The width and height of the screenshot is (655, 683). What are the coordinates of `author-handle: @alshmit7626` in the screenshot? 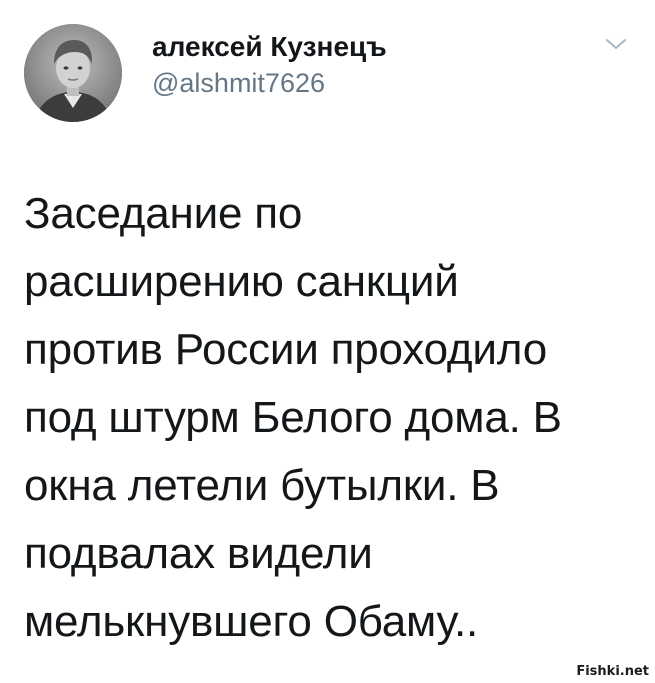 It's located at (269, 83).